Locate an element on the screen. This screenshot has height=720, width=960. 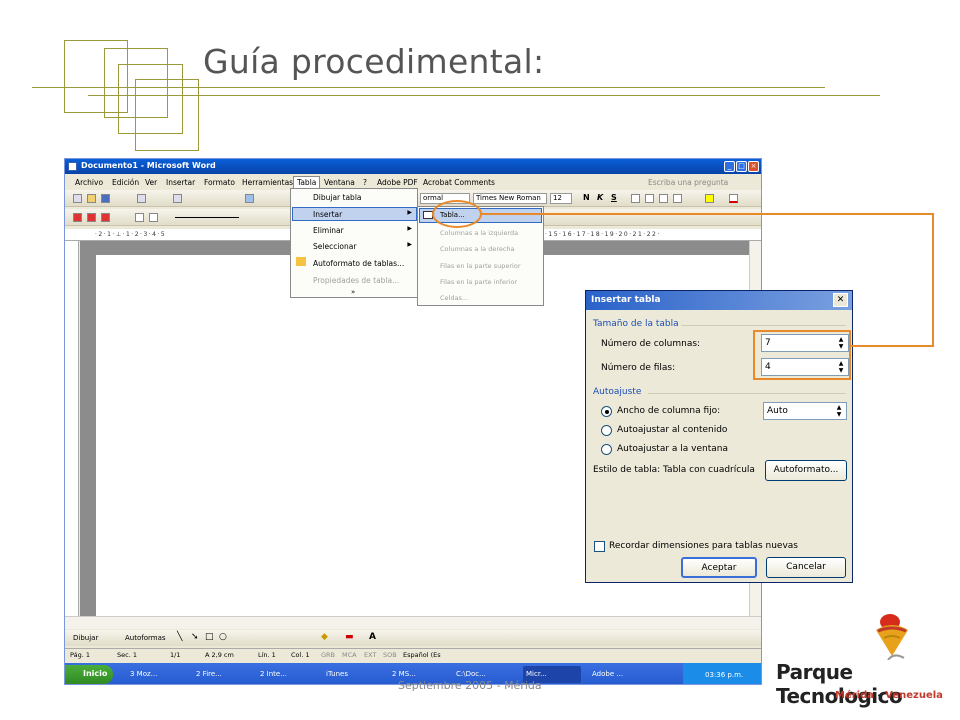
align-right-icon is located at coordinates (663, 198).